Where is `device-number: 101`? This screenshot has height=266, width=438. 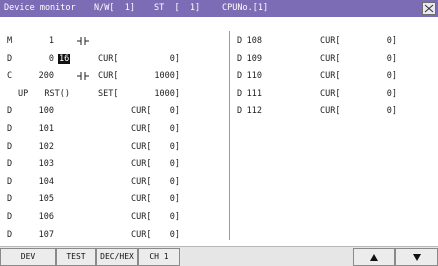 device-number: 101 is located at coordinates (46, 129).